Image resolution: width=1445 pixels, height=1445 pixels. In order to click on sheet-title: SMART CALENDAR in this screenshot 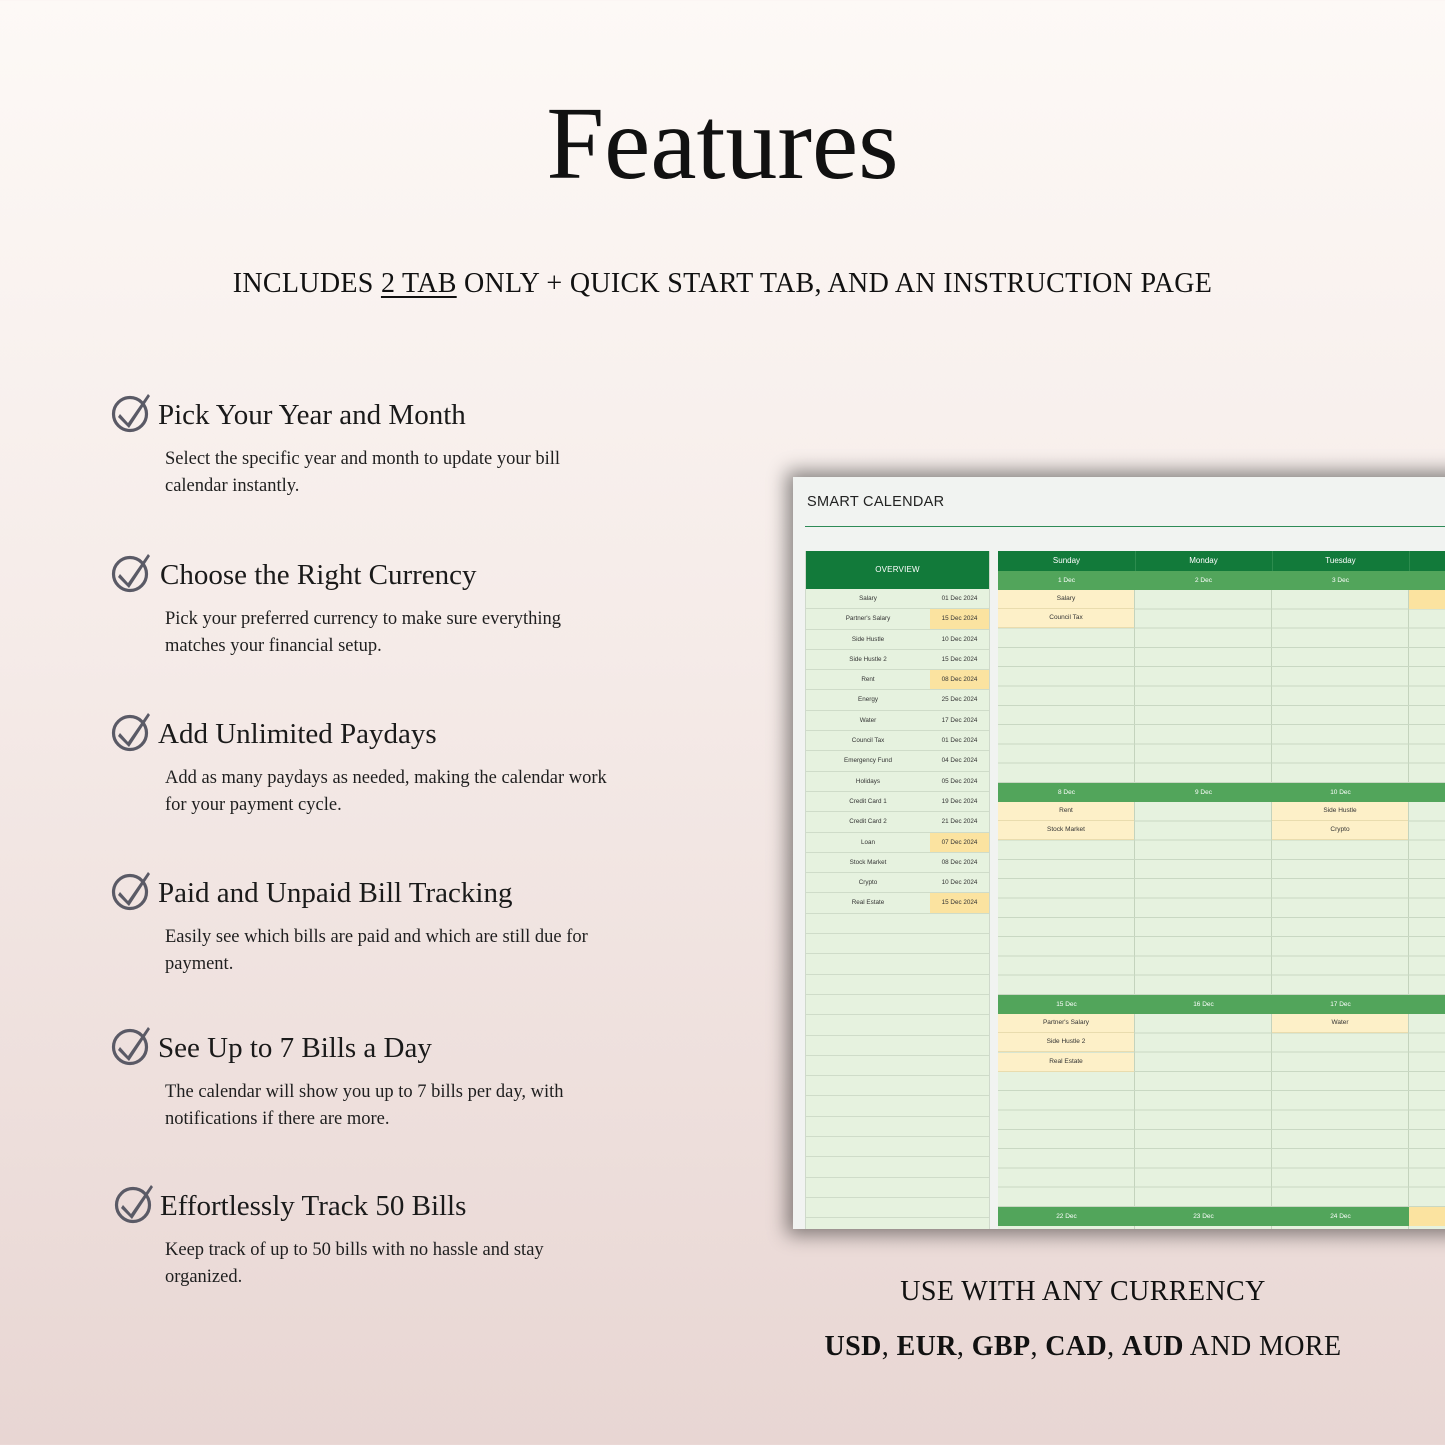, I will do `click(876, 502)`.